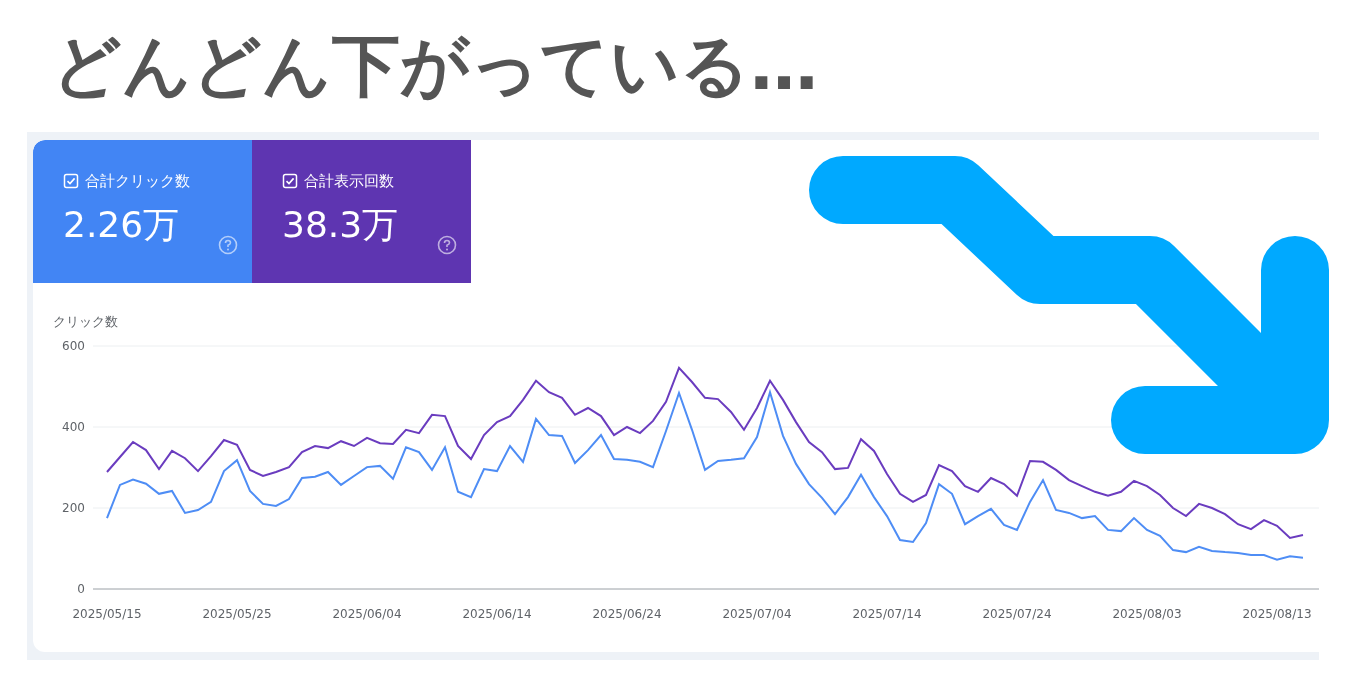 The height and width of the screenshot is (697, 1366). What do you see at coordinates (627, 614) in the screenshot?
I see `x-tick-label: 2025/06/24` at bounding box center [627, 614].